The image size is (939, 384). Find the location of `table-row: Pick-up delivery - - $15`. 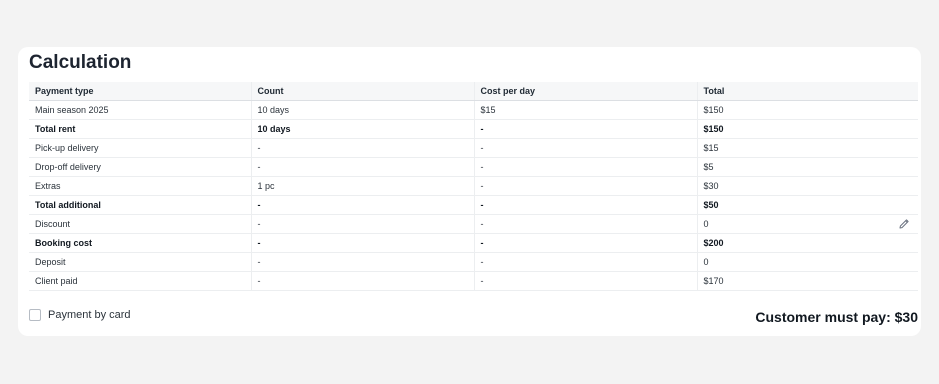

table-row: Pick-up delivery - - $15 is located at coordinates (473, 148).